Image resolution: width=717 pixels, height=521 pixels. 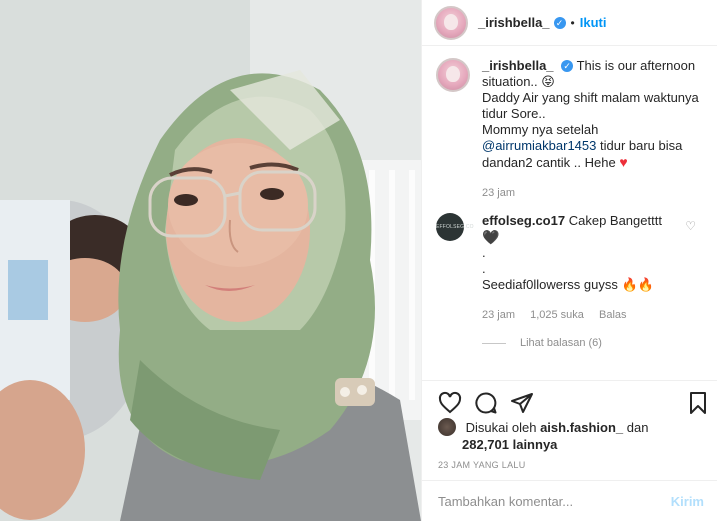 What do you see at coordinates (491, 237) in the screenshot?
I see `black-heart-emoji-icon: 🖤` at bounding box center [491, 237].